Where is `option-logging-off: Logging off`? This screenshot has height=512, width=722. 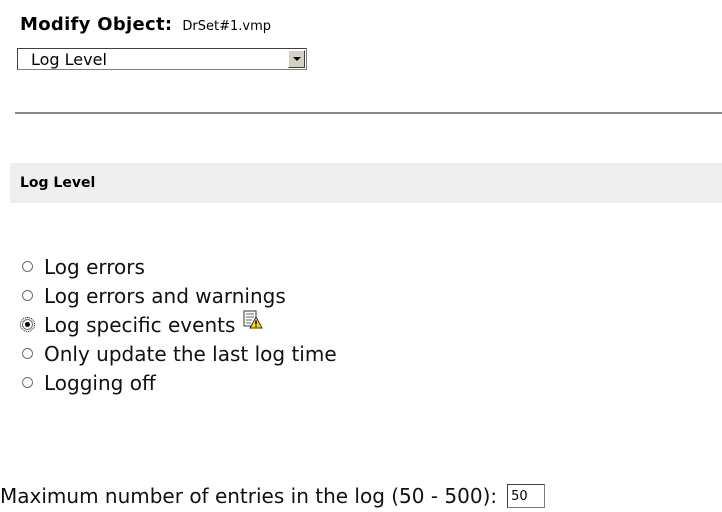
option-logging-off: Logging off is located at coordinates (179, 382).